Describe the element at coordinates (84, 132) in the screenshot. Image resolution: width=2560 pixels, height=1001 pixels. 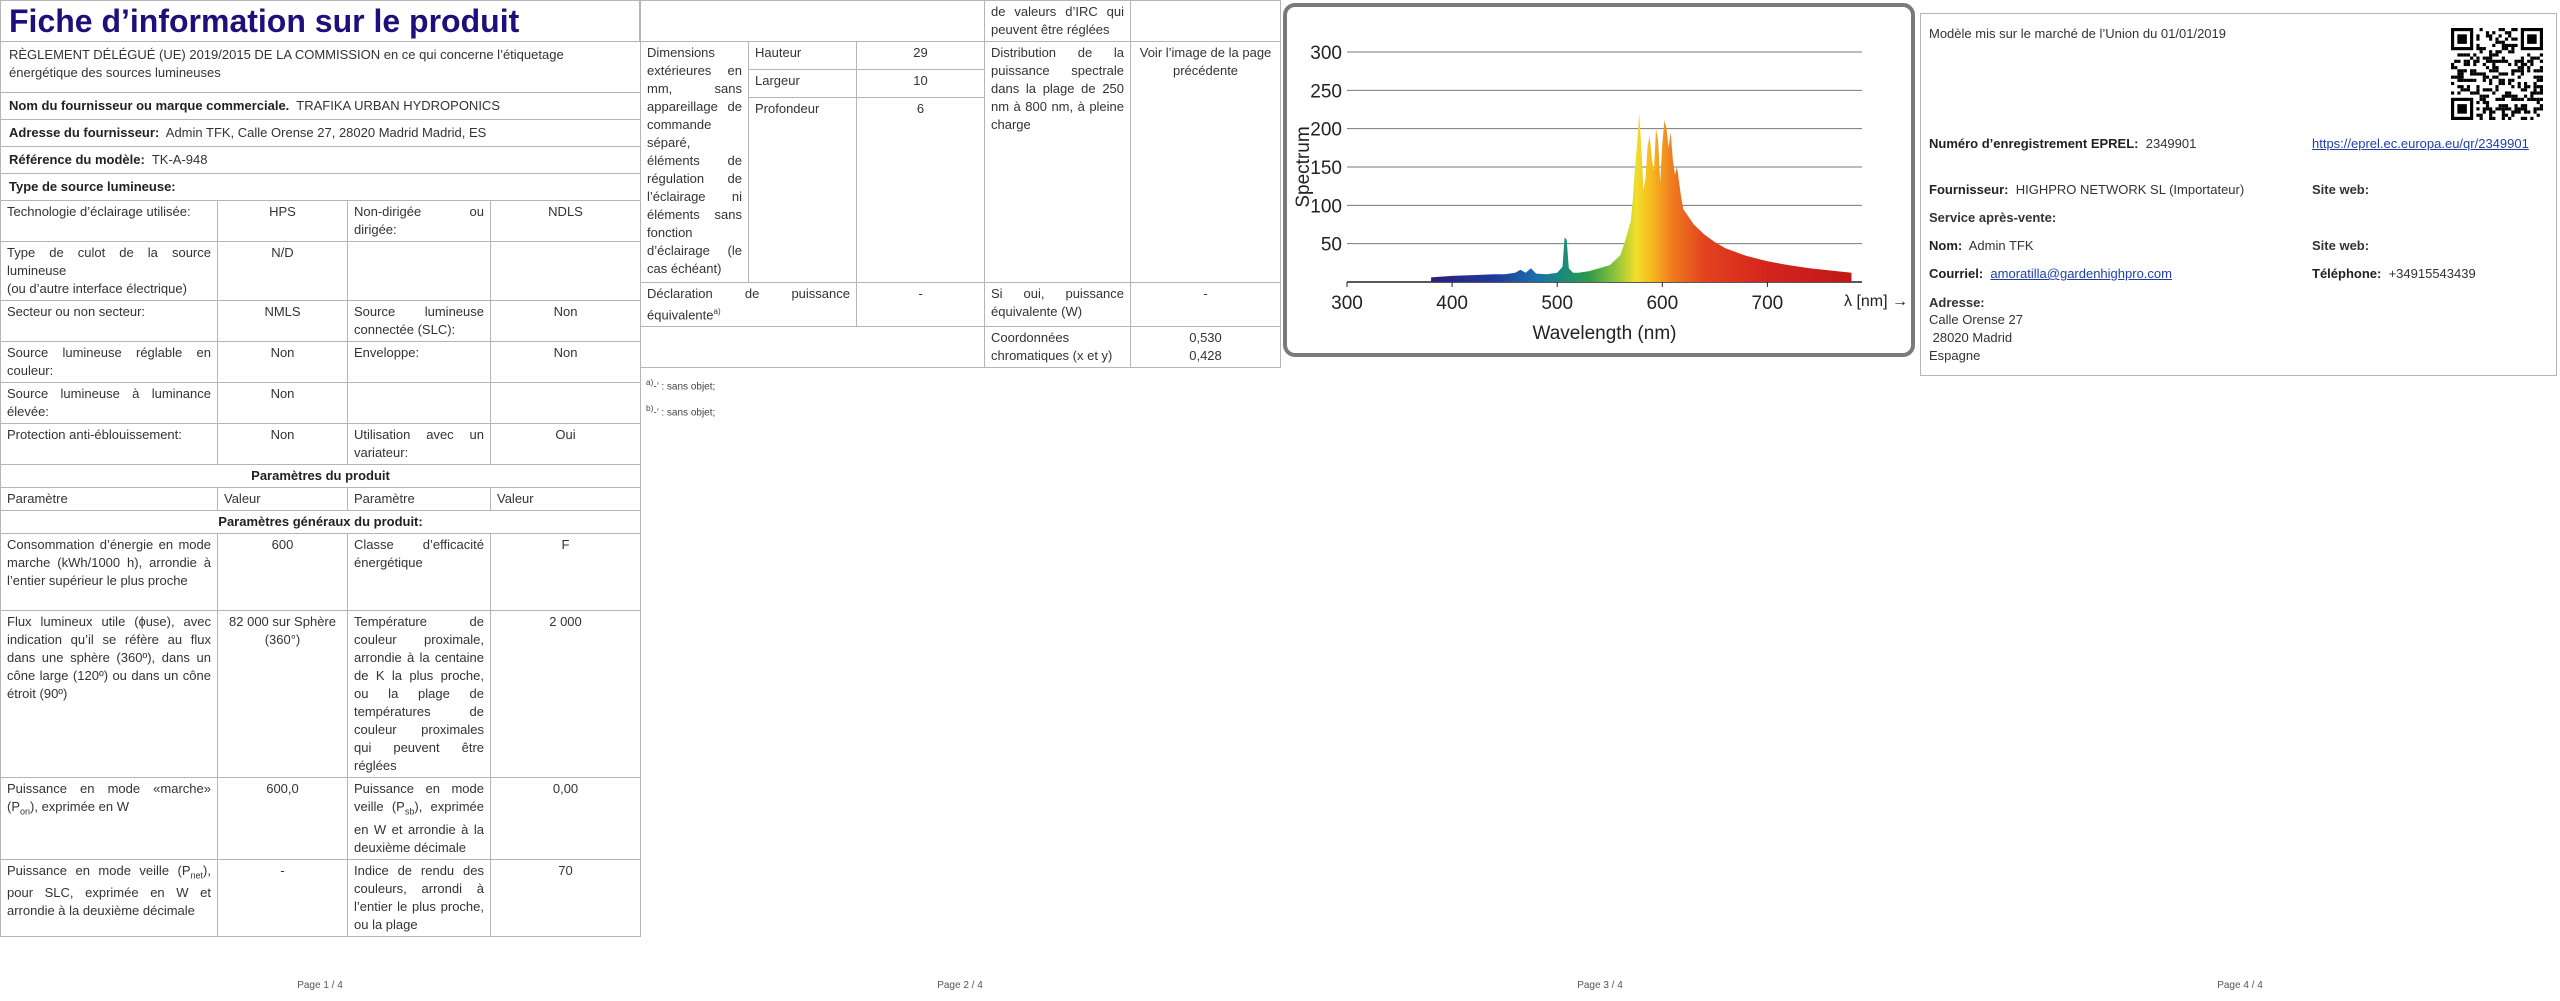
I see `supplier-address-label: Adresse du fournisseur:` at that location.